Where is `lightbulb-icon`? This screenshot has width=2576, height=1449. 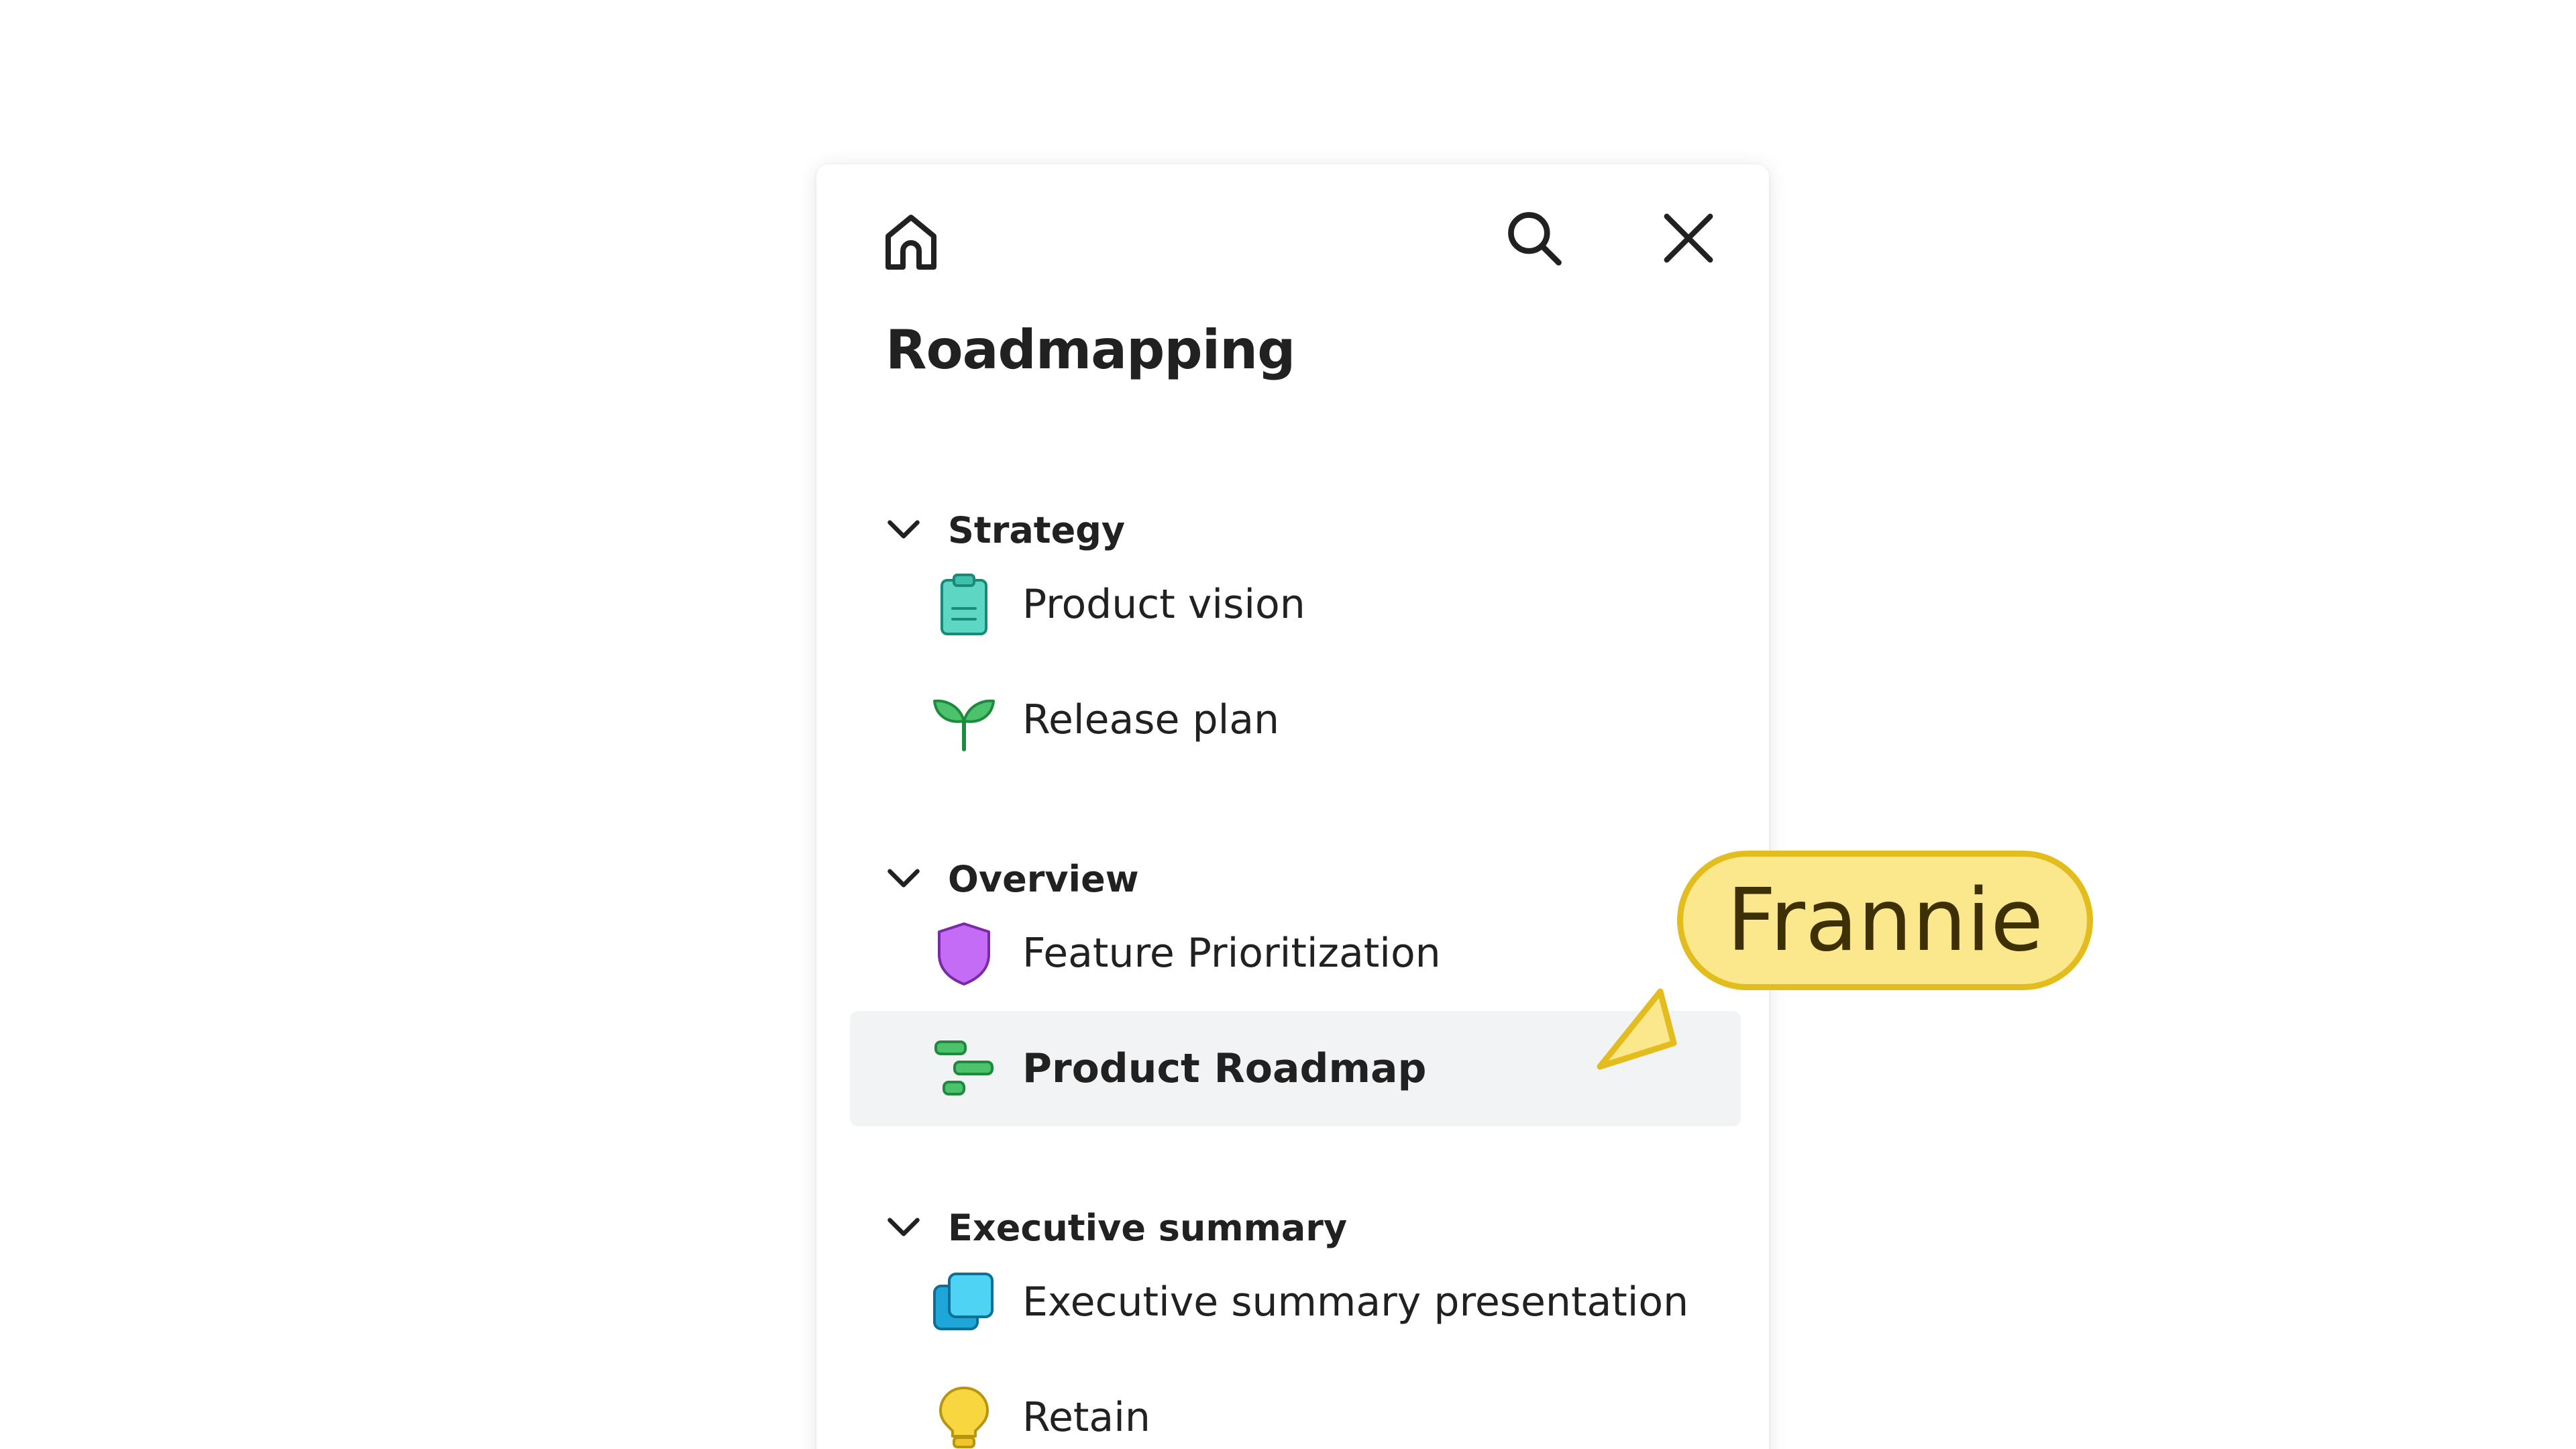 lightbulb-icon is located at coordinates (964, 1416).